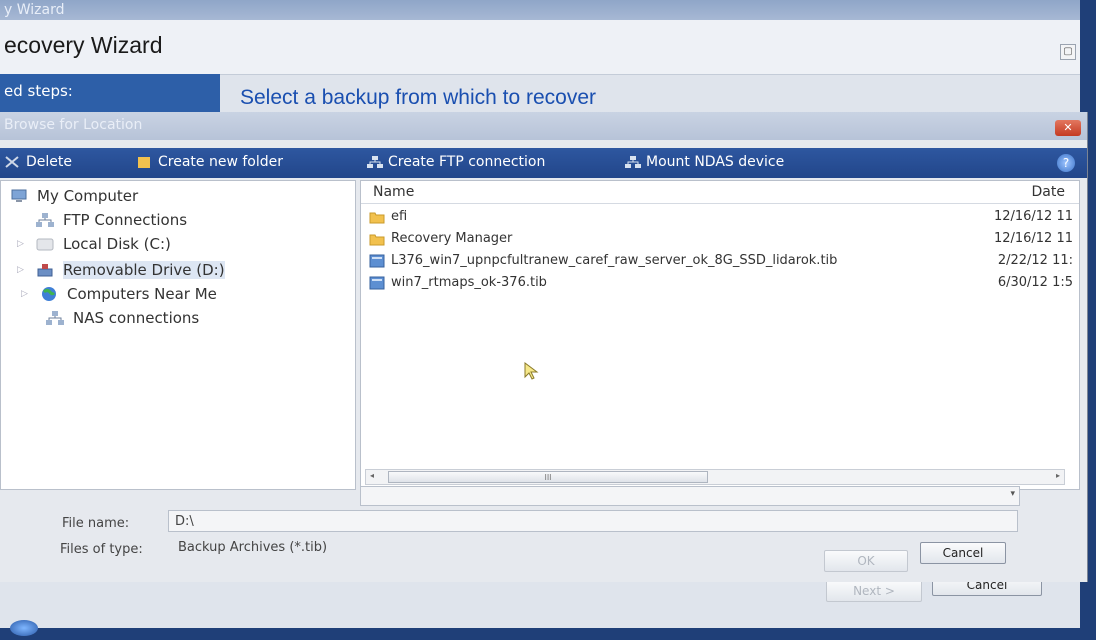 The image size is (1096, 640). I want to click on scrollbar-thumb: III, so click(548, 477).